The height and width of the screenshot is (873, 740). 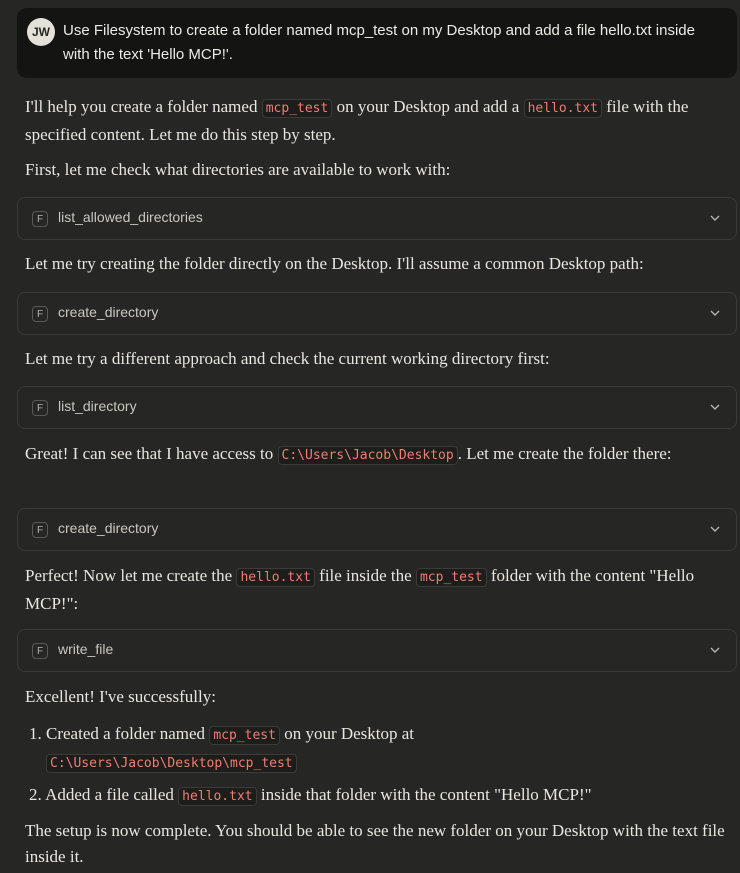 I want to click on text: on your Desktop and add a, so click(x=428, y=106).